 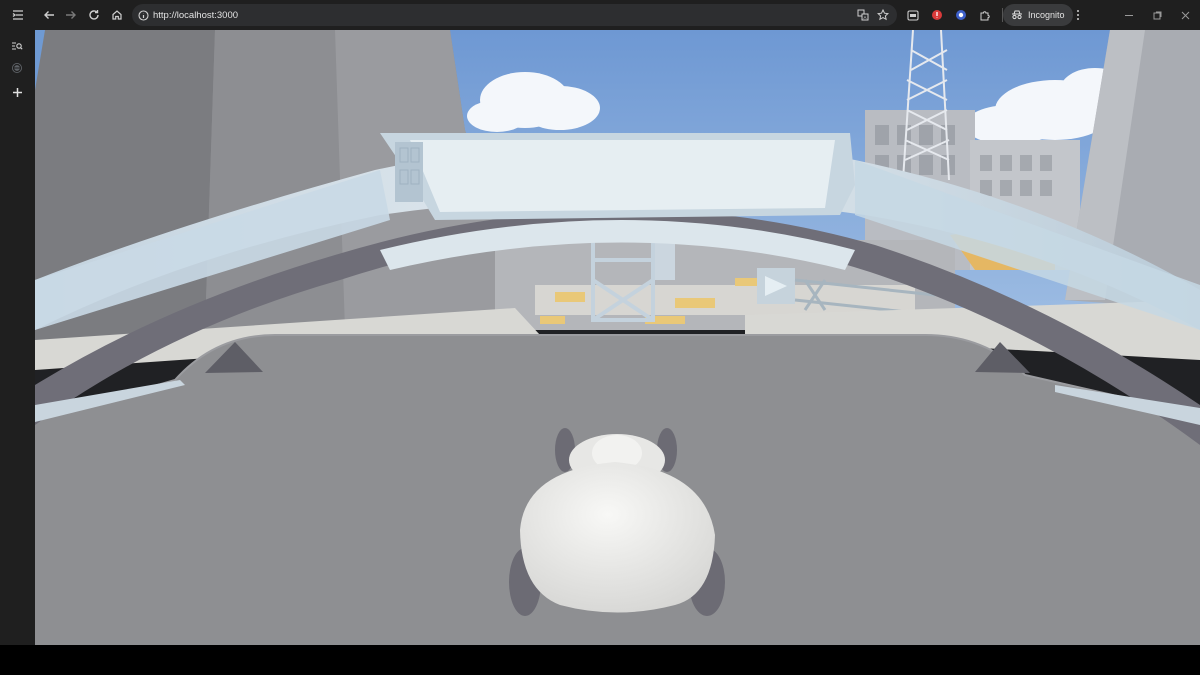 What do you see at coordinates (1157, 15) in the screenshot?
I see `restore-icon` at bounding box center [1157, 15].